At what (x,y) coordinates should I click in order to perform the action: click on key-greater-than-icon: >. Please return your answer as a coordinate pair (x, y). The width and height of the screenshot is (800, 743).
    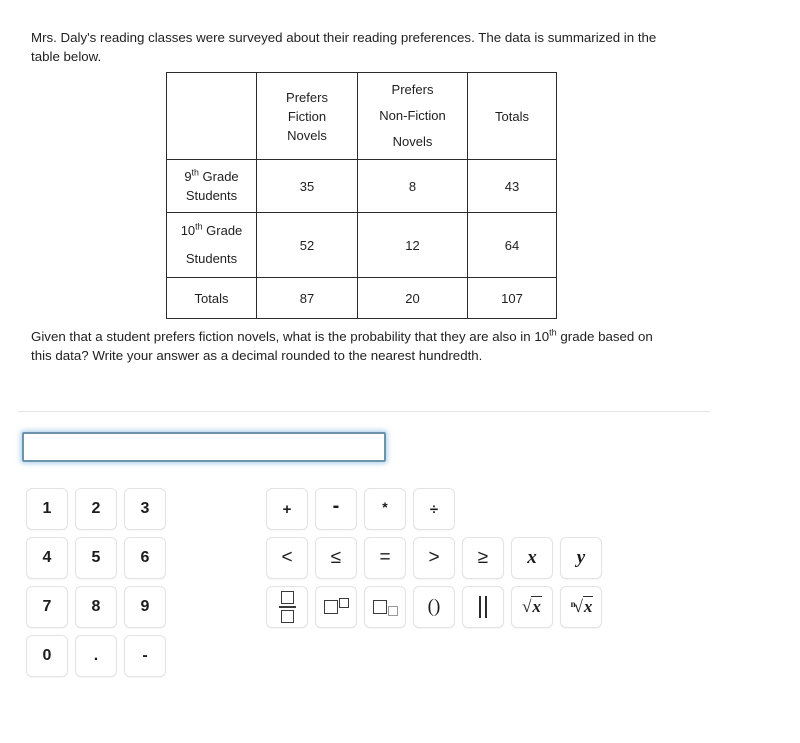
    Looking at the image, I should click on (434, 558).